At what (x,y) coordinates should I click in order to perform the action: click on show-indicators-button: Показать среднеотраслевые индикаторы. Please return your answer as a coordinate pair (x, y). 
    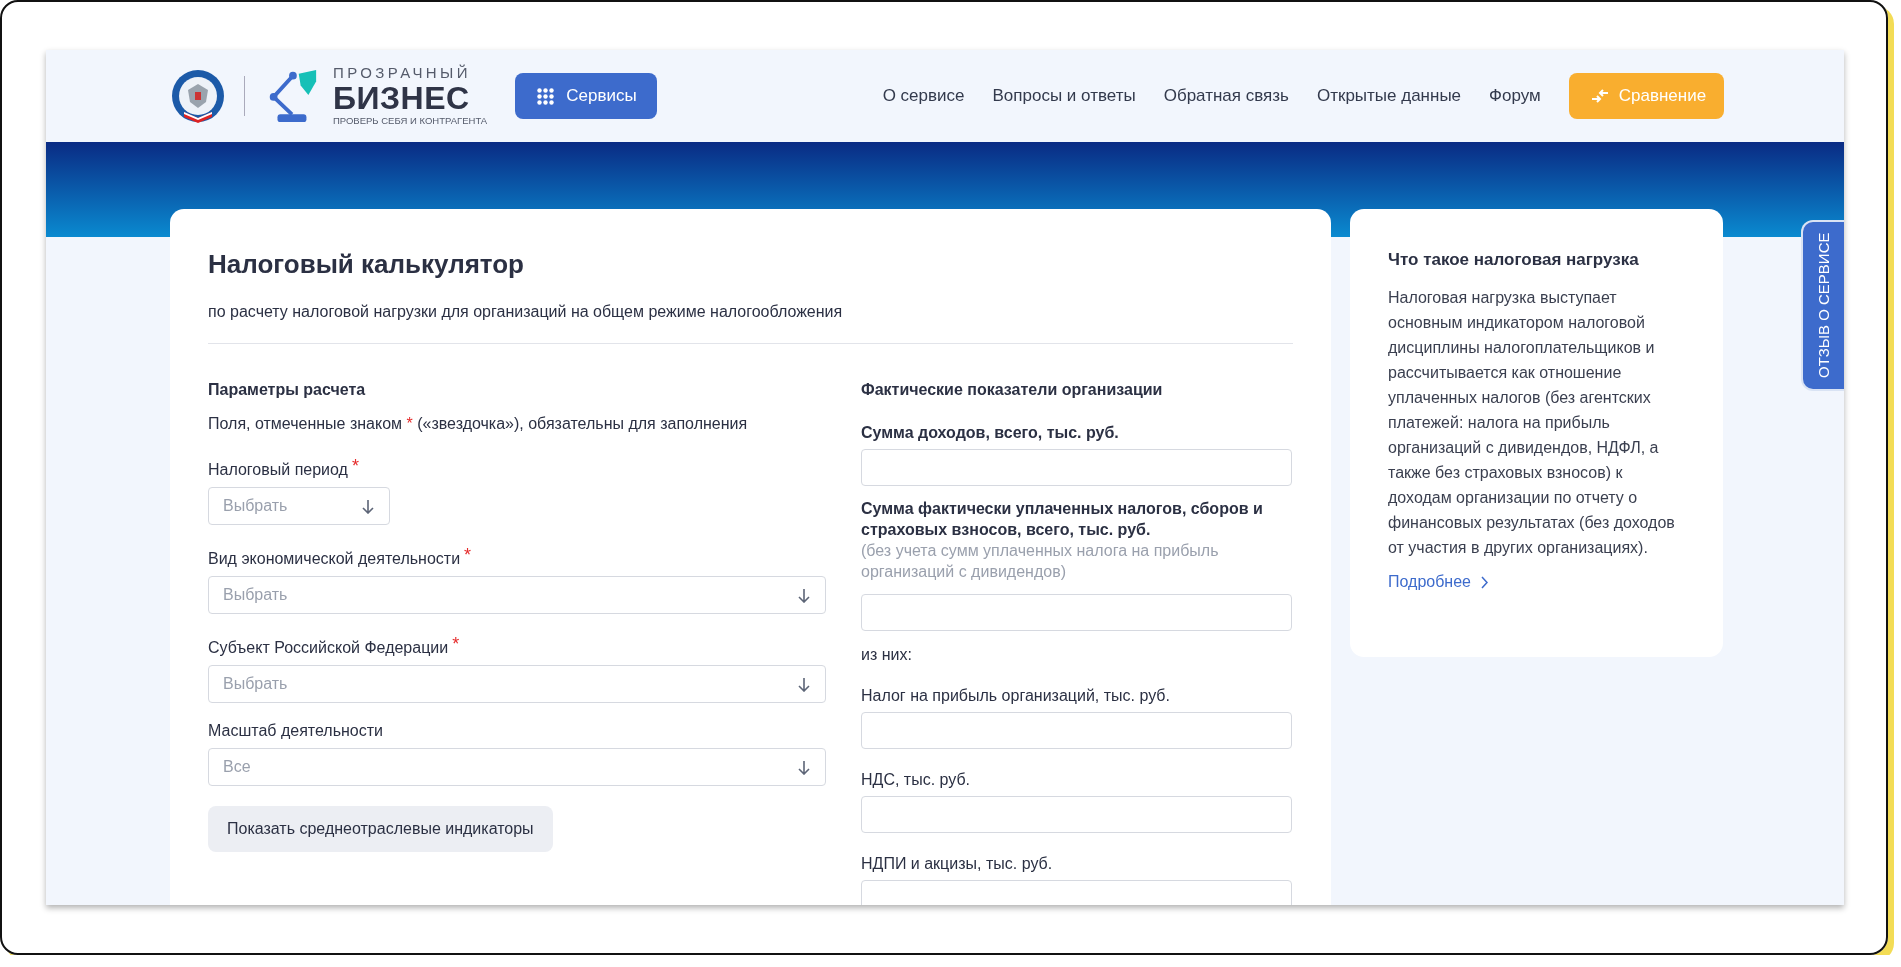
    Looking at the image, I should click on (380, 829).